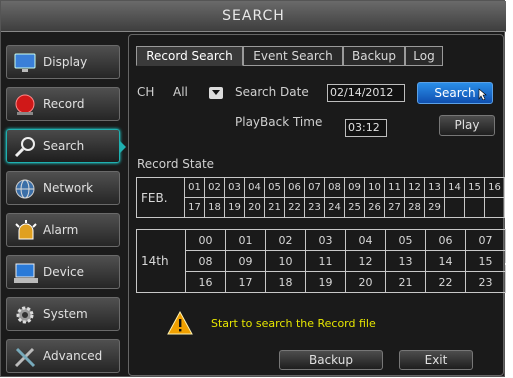  What do you see at coordinates (26, 357) in the screenshot?
I see `tools-icon` at bounding box center [26, 357].